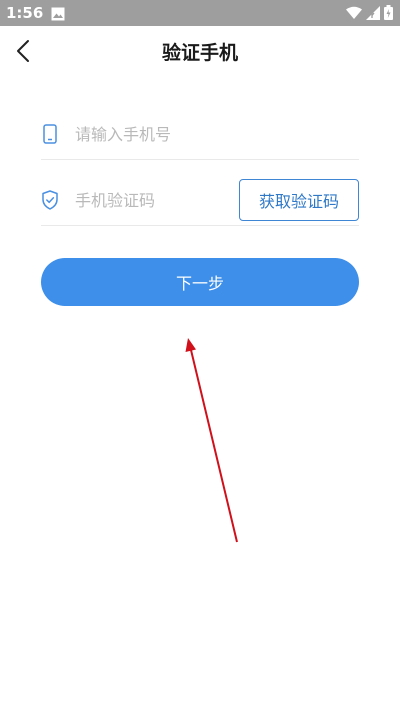 Image resolution: width=400 pixels, height=711 pixels. What do you see at coordinates (50, 134) in the screenshot?
I see `phone-icon` at bounding box center [50, 134].